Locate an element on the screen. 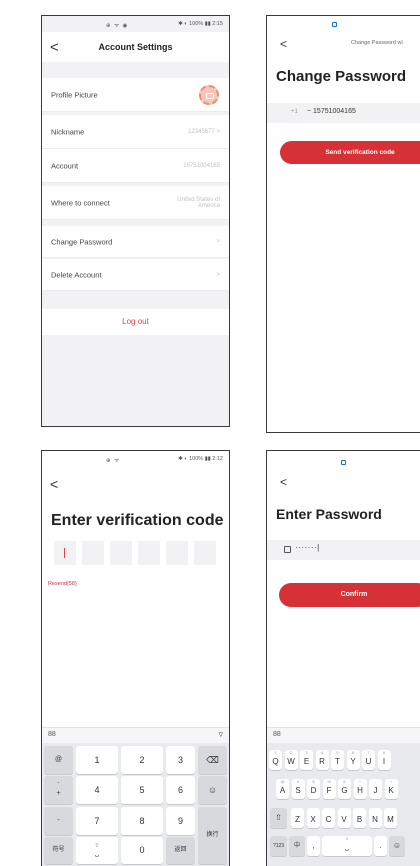  key-label: E is located at coordinates (306, 761).